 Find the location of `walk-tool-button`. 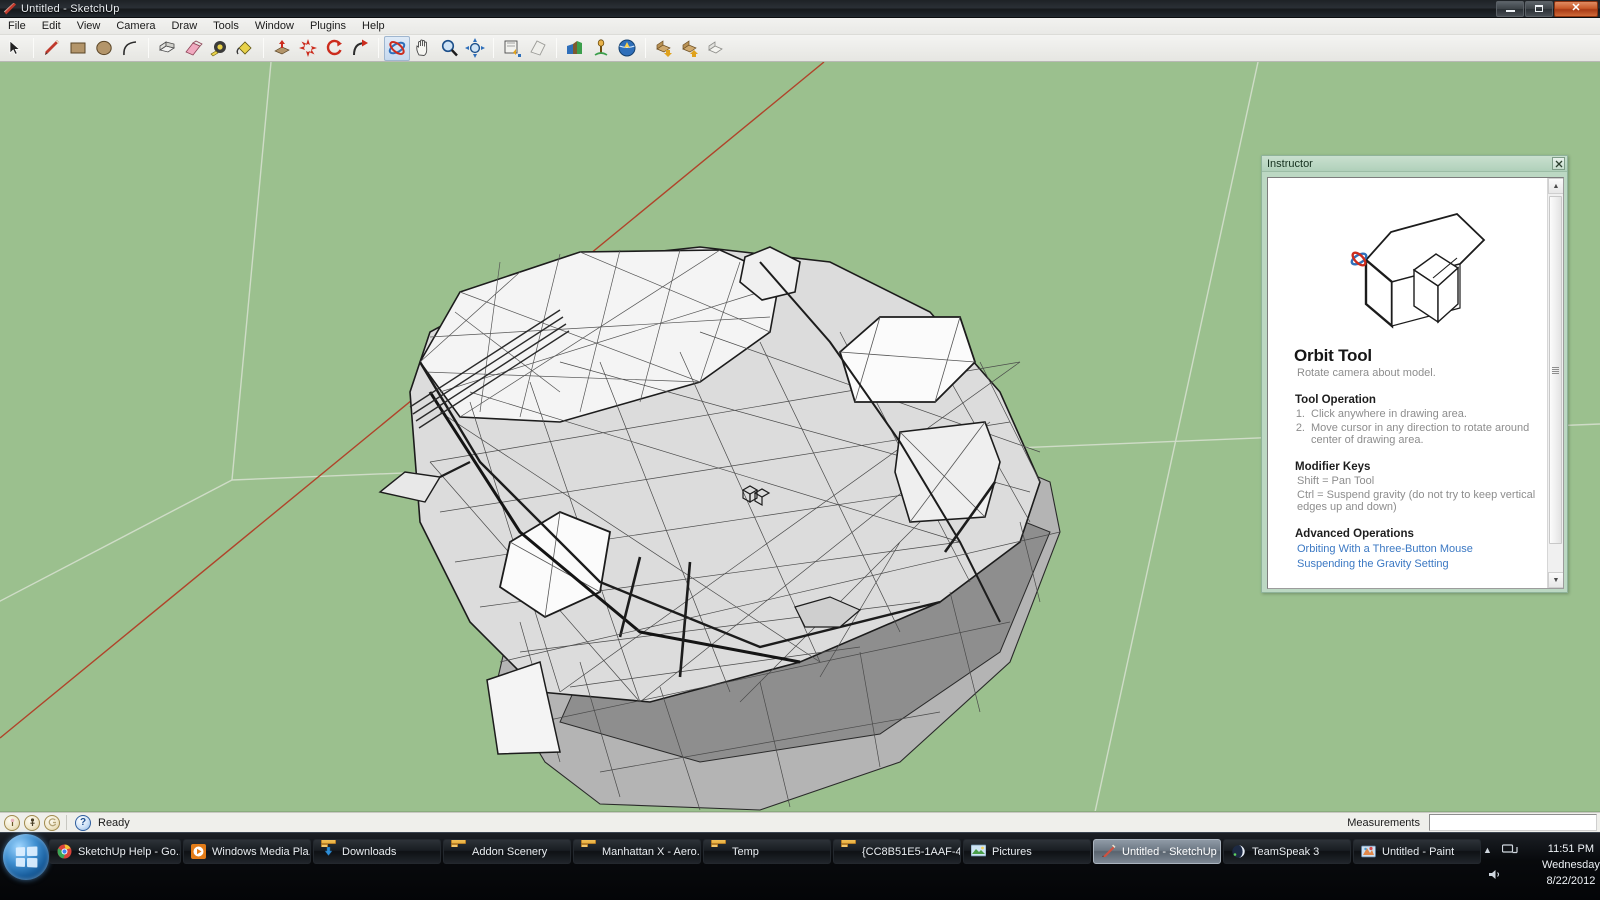

walk-tool-button is located at coordinates (575, 48).